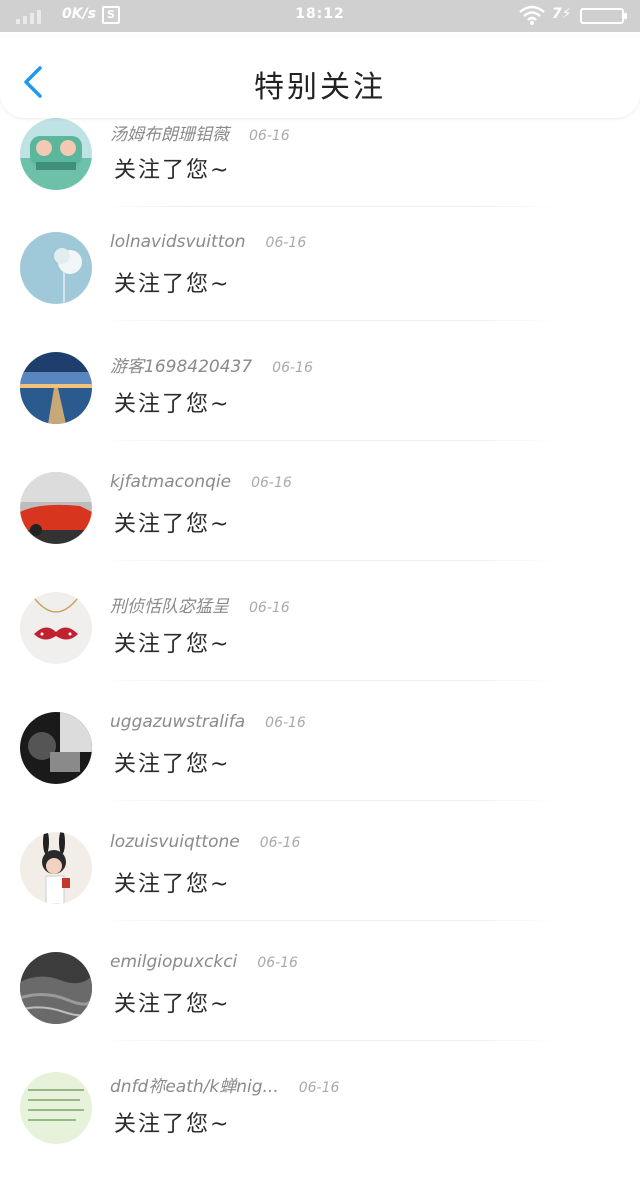  What do you see at coordinates (169, 132) in the screenshot?
I see `user-name: 汤姆布朗珊钼薇` at bounding box center [169, 132].